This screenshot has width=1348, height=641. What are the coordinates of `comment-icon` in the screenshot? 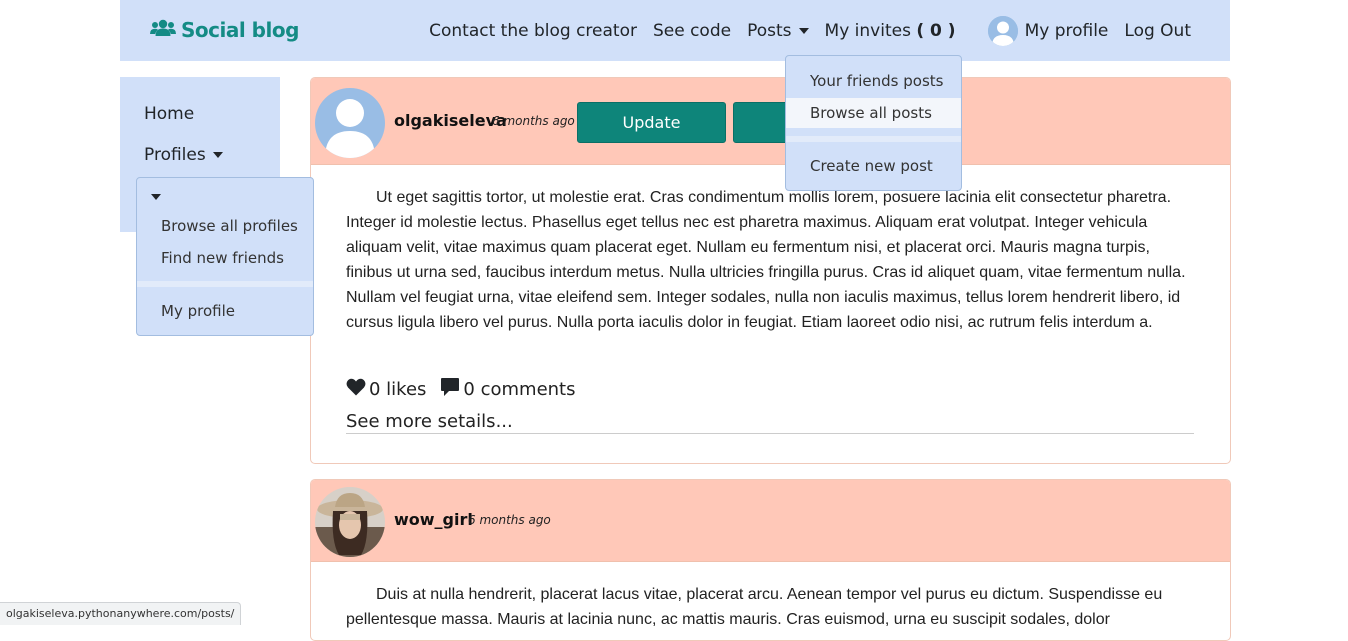 It's located at (451, 389).